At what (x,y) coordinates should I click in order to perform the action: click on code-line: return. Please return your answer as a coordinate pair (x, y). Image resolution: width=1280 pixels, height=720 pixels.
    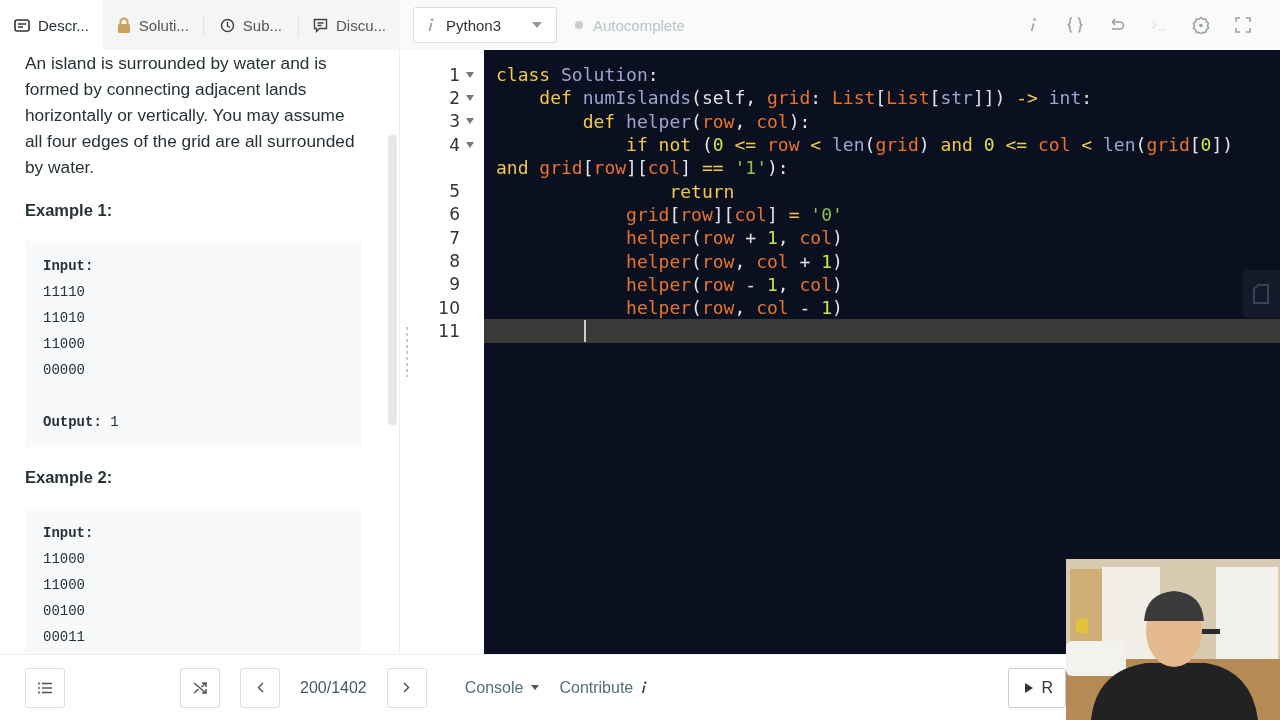
    Looking at the image, I should click on (701, 191).